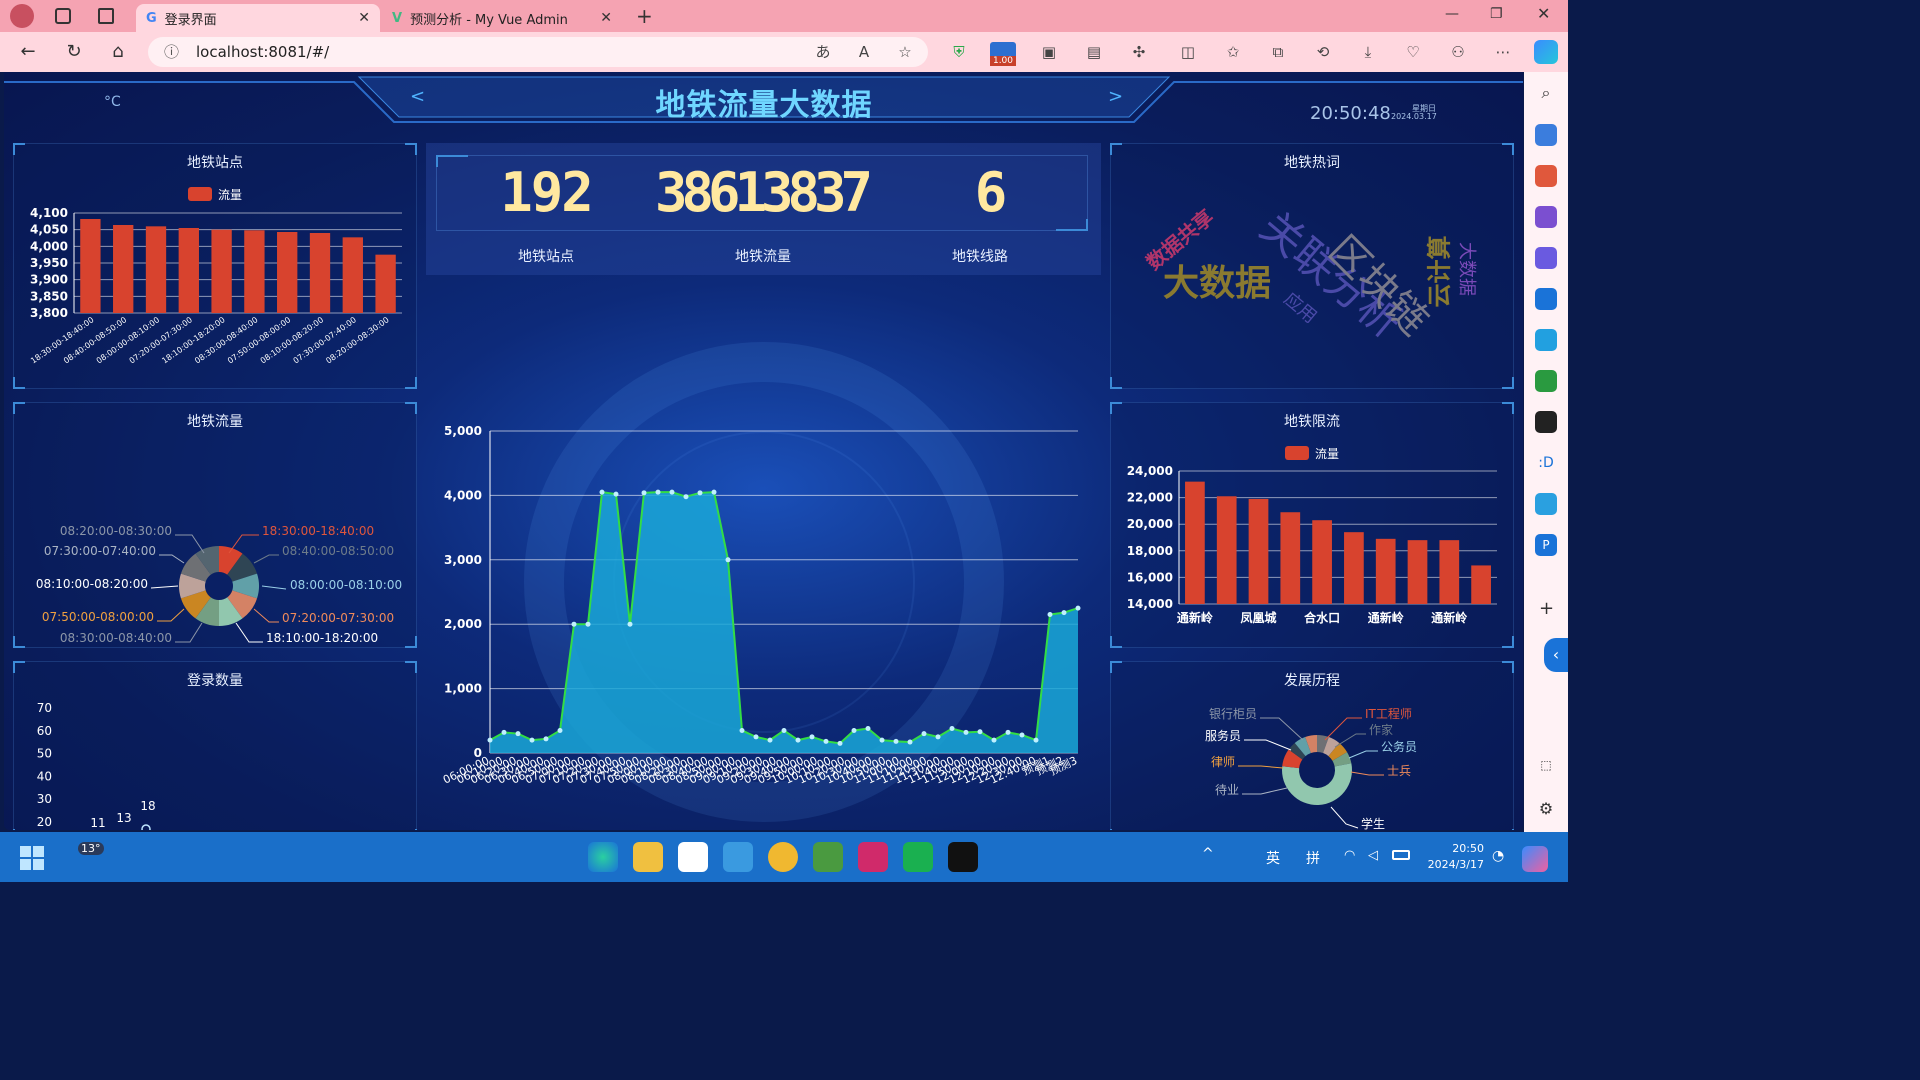  Describe the element at coordinates (97, 823) in the screenshot. I see `data-label: 11` at that location.